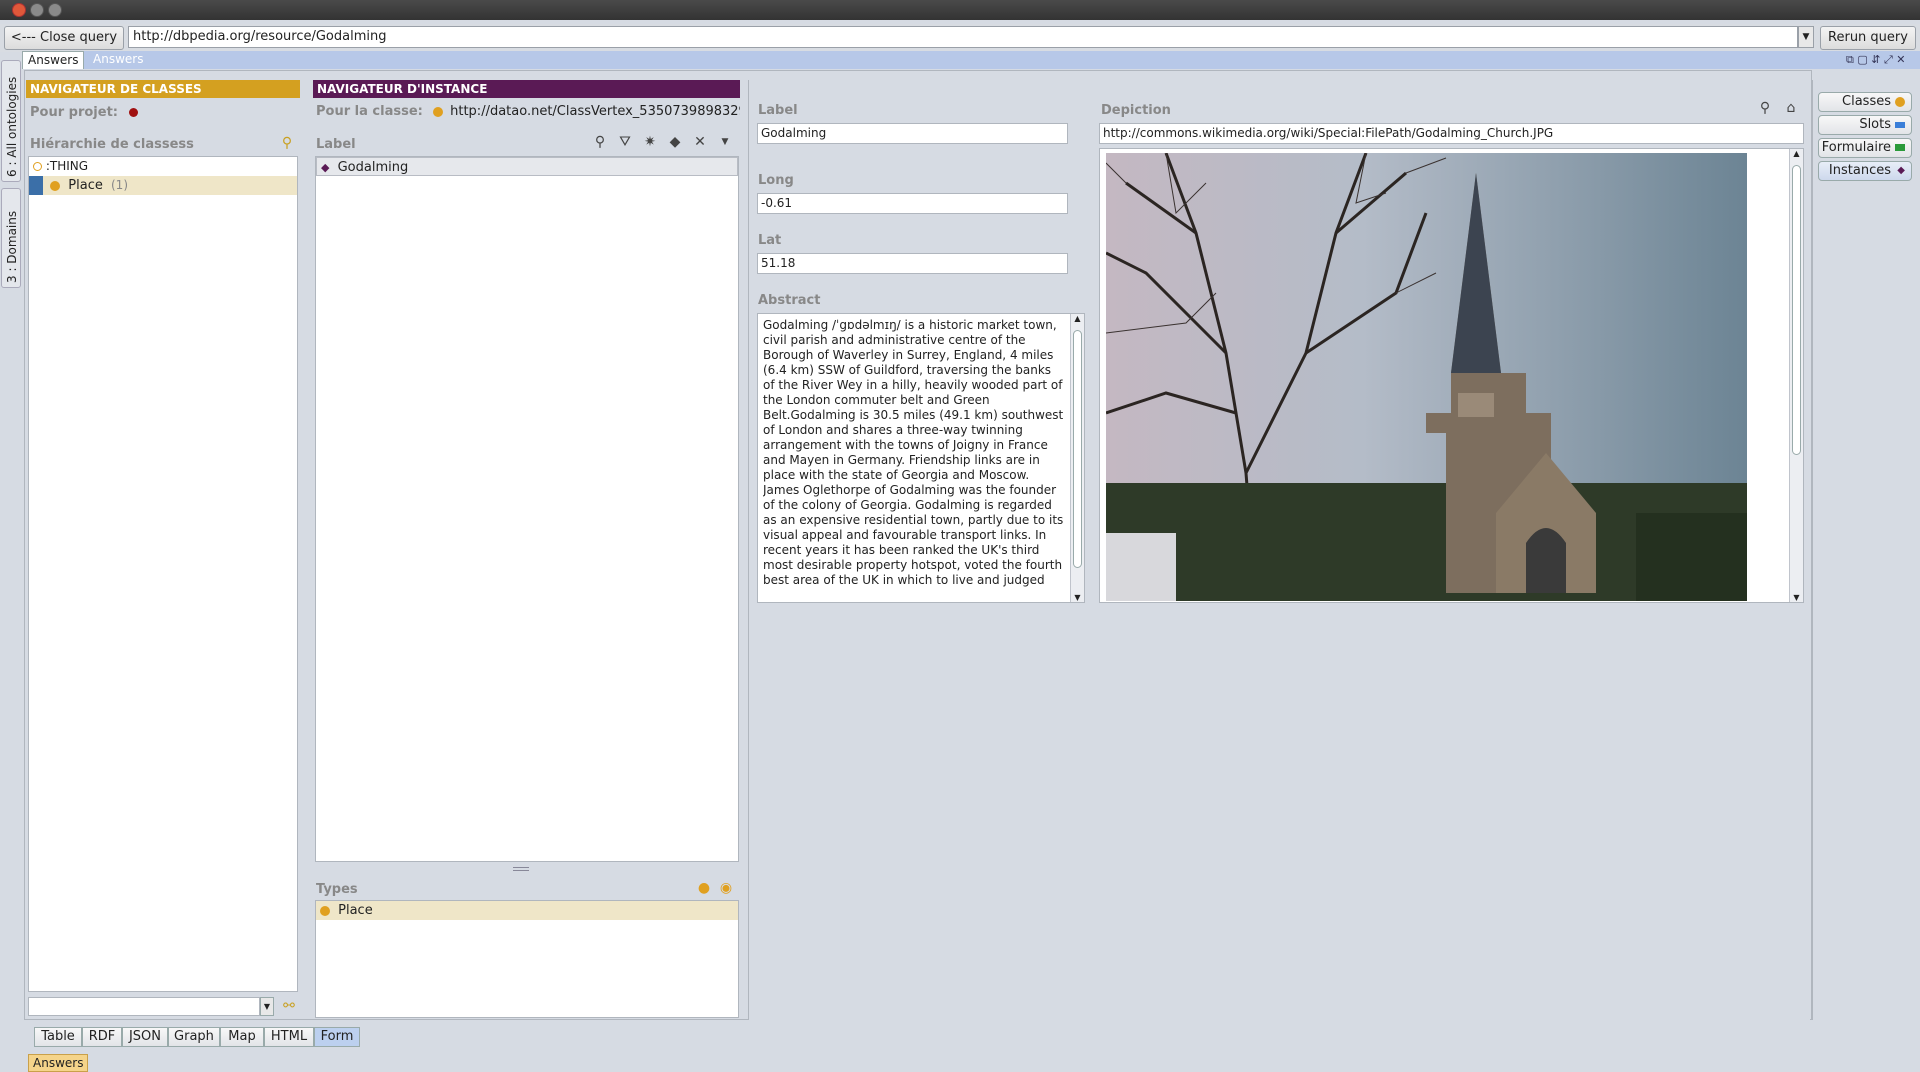 The width and height of the screenshot is (1920, 1072). I want to click on search-person-icon: ⚲, so click(600, 142).